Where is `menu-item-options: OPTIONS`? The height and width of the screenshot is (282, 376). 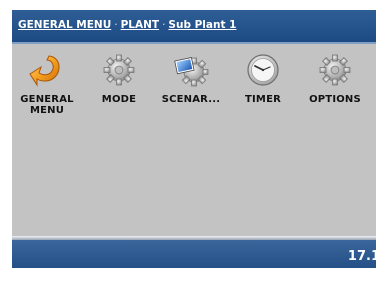 menu-item-options: OPTIONS is located at coordinates (335, 87).